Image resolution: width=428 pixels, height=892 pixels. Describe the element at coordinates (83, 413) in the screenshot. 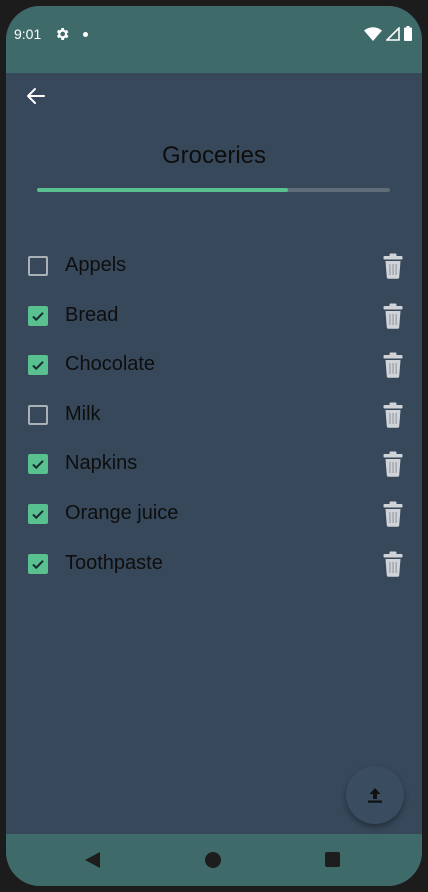

I see `item-label: Milk` at that location.